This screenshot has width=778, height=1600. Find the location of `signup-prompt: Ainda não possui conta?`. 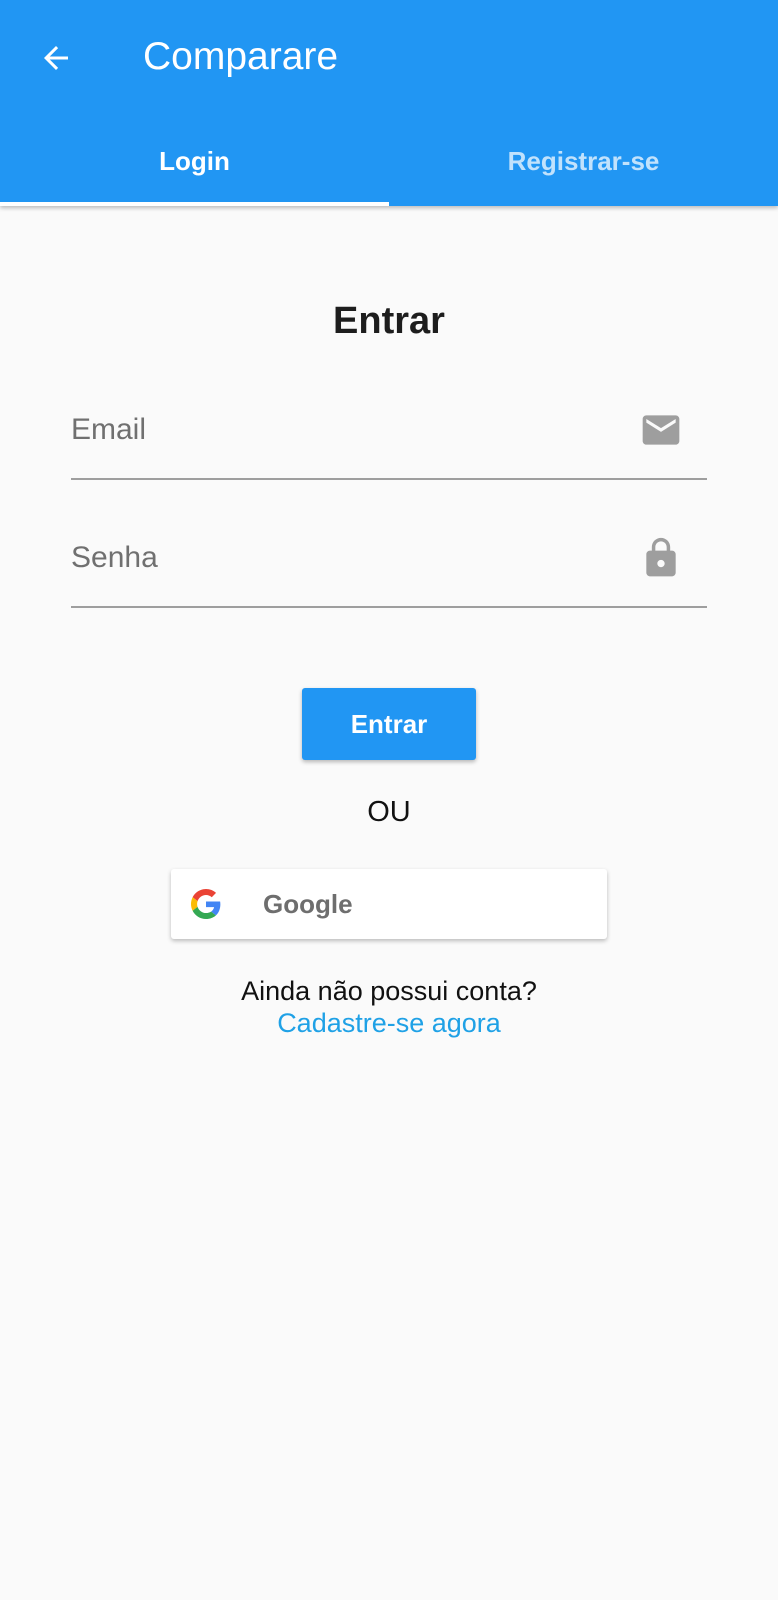

signup-prompt: Ainda não possui conta? is located at coordinates (389, 991).